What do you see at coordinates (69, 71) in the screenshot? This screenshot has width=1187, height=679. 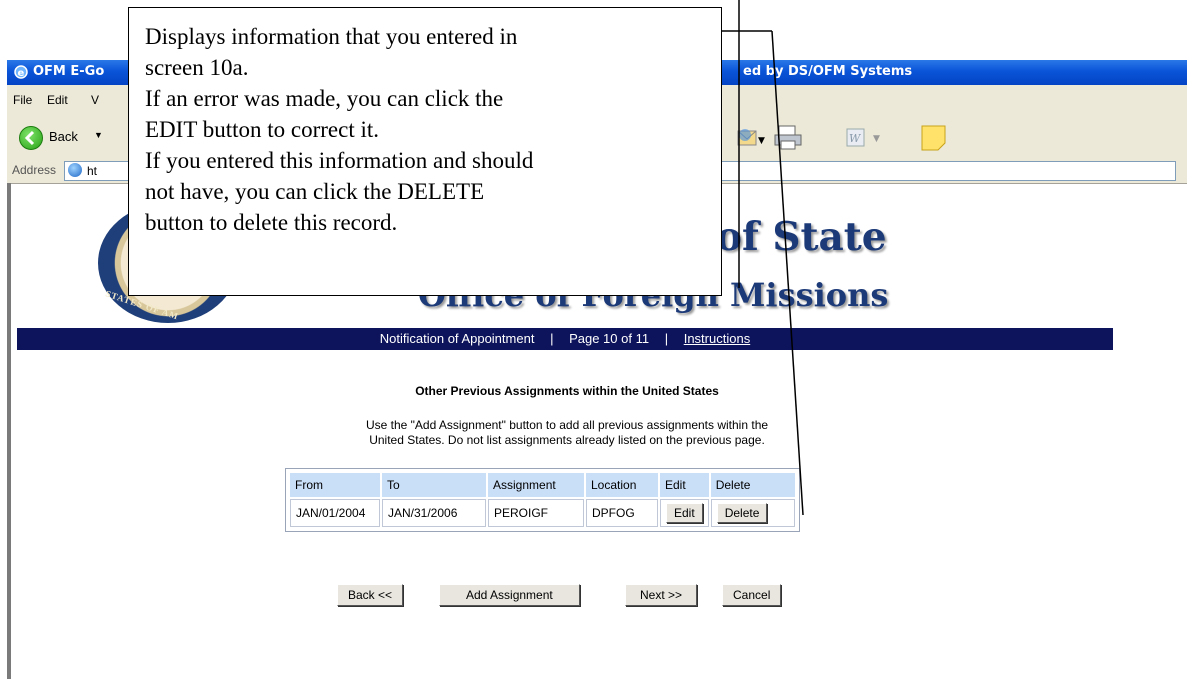 I see `window-title-left: OFM E-Go` at bounding box center [69, 71].